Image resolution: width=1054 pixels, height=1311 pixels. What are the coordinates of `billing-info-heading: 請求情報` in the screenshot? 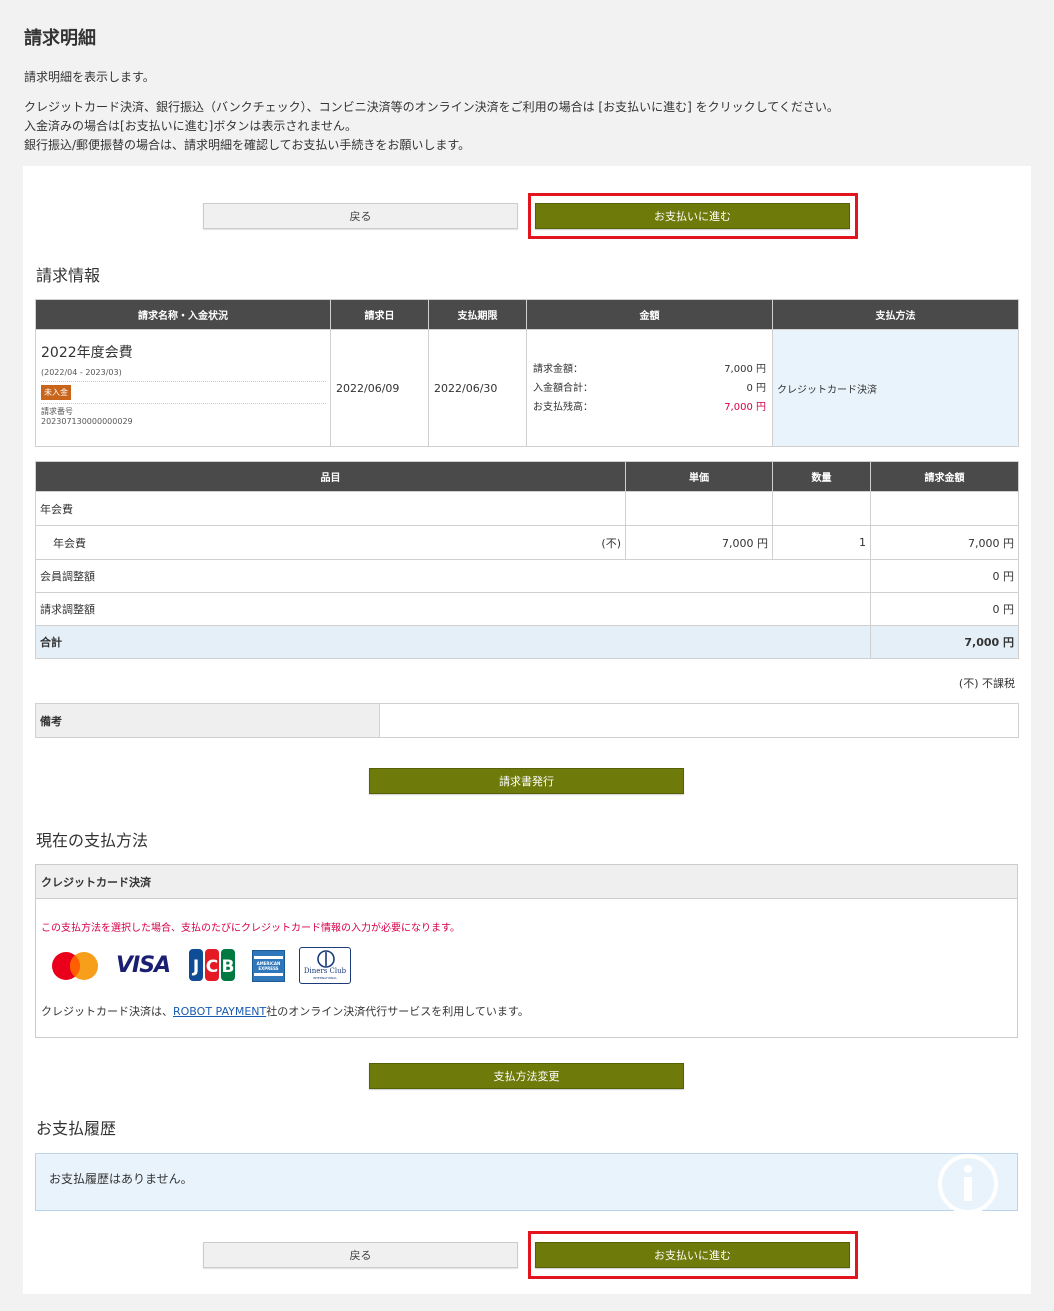 It's located at (68, 275).